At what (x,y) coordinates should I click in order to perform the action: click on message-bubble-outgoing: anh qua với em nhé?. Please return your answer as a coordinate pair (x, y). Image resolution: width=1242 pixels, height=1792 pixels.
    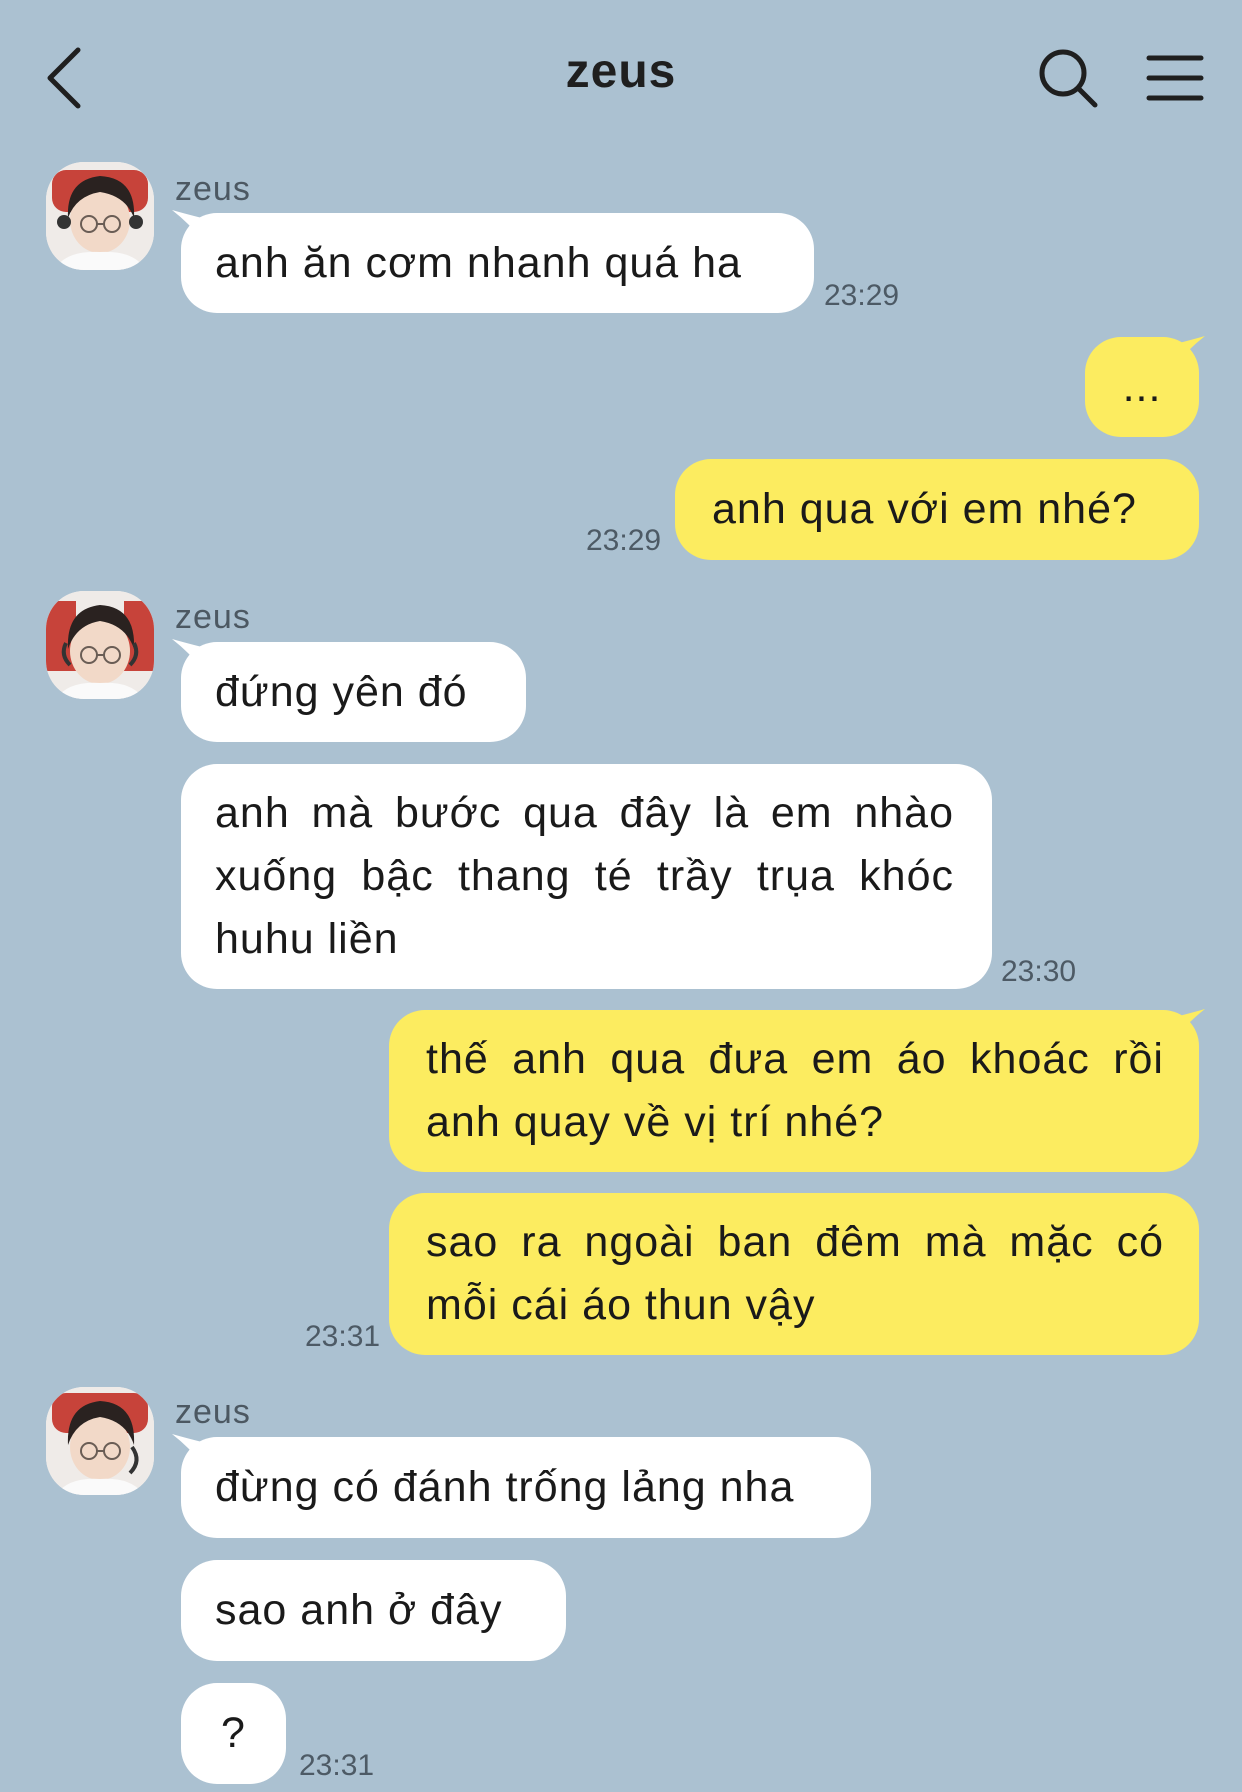
    Looking at the image, I should click on (937, 509).